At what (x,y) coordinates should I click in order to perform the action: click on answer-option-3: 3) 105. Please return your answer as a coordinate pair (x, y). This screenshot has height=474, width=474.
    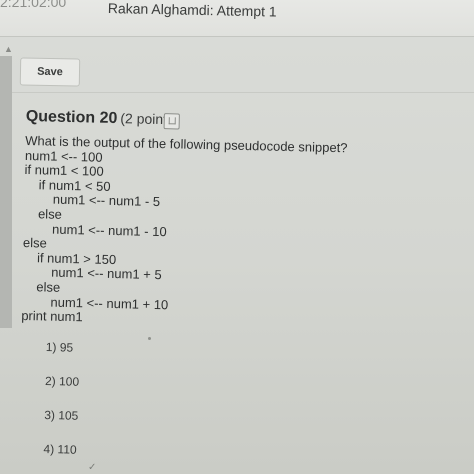
    Looking at the image, I should click on (144, 427).